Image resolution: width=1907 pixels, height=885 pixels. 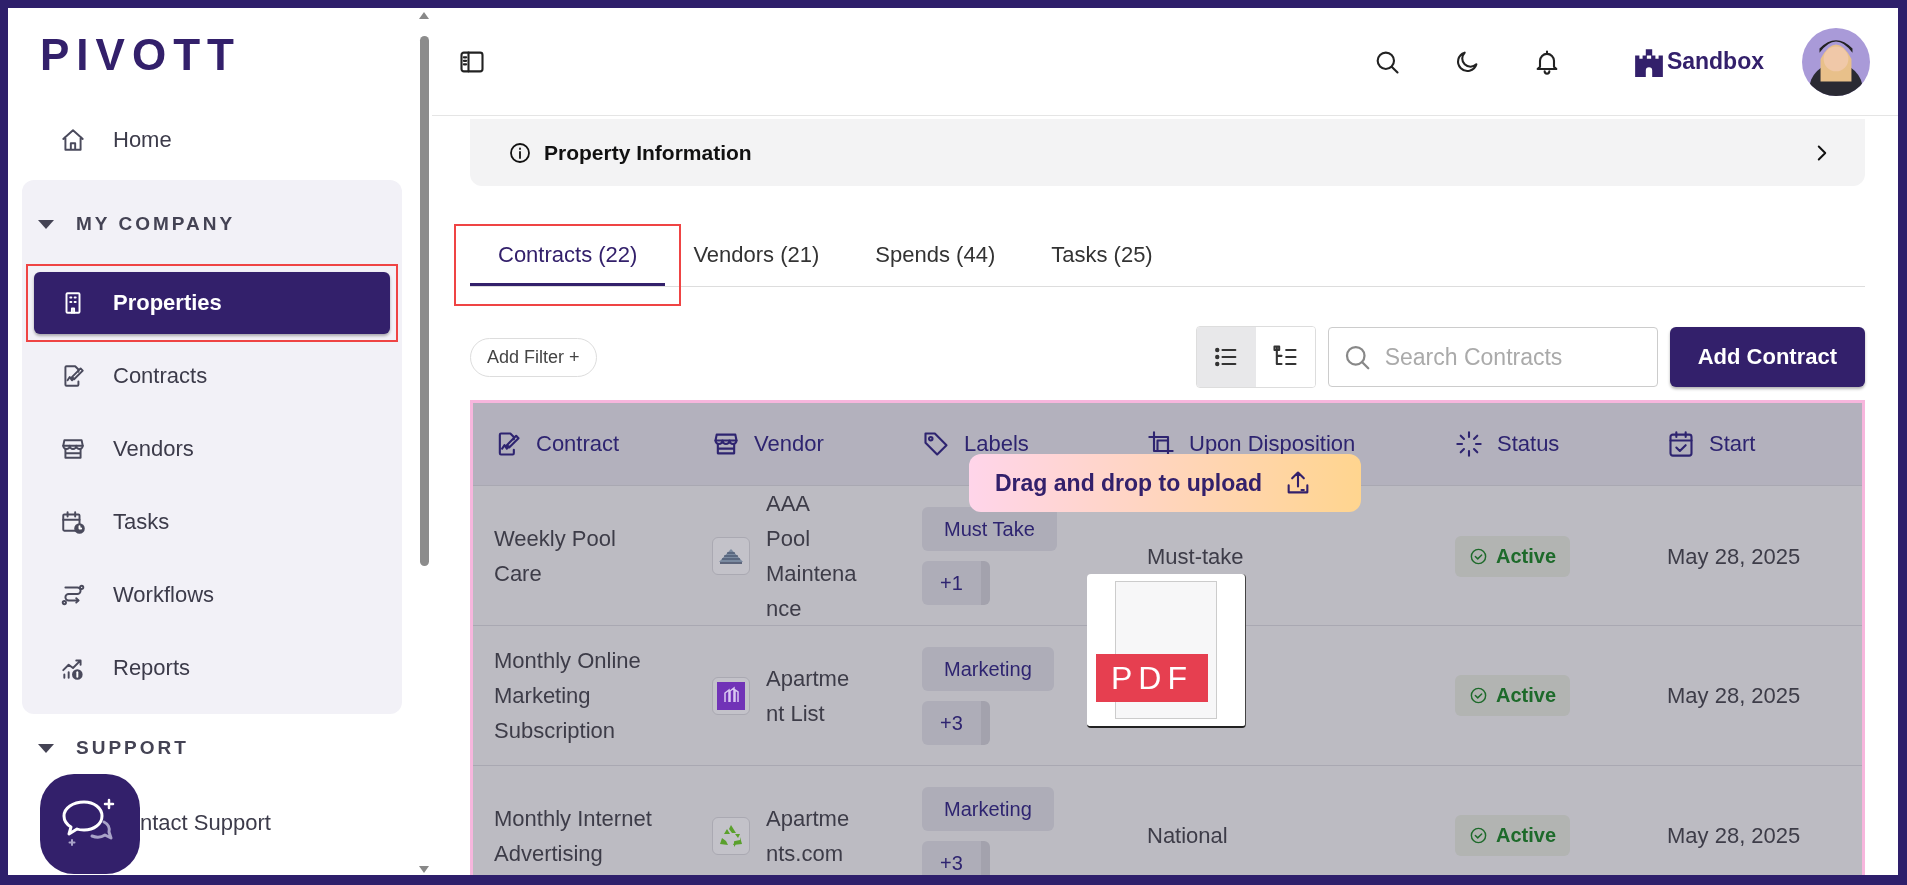 What do you see at coordinates (1528, 444) in the screenshot?
I see `column-header: Status` at bounding box center [1528, 444].